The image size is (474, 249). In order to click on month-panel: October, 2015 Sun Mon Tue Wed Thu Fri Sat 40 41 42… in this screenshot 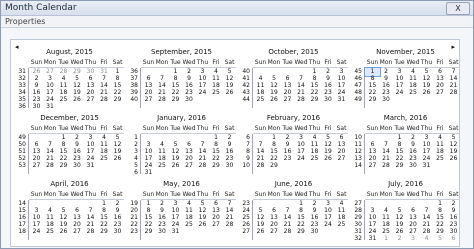, I will do `click(293, 77)`.